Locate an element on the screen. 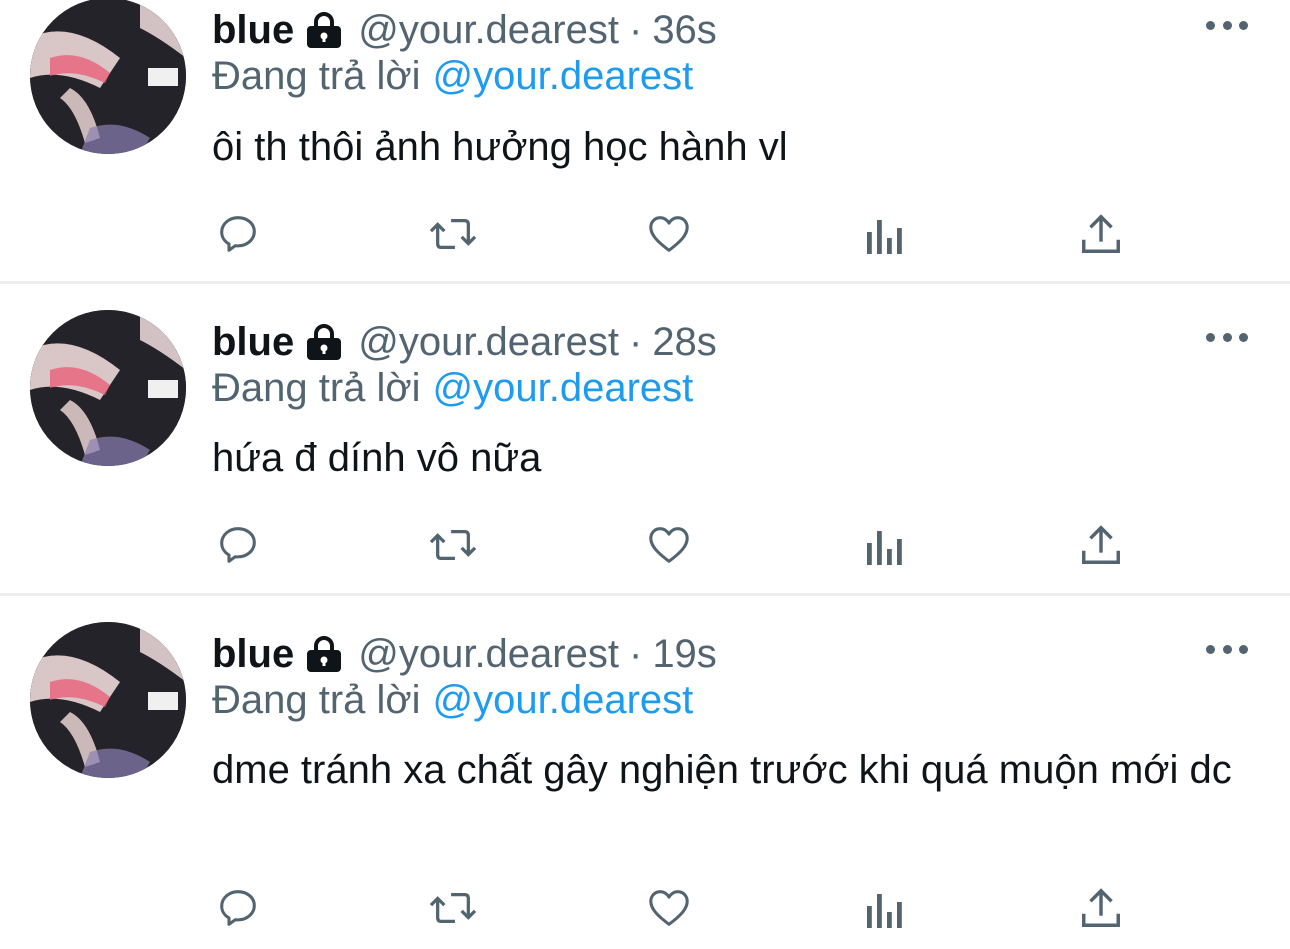  timestamp: 36s is located at coordinates (684, 30).